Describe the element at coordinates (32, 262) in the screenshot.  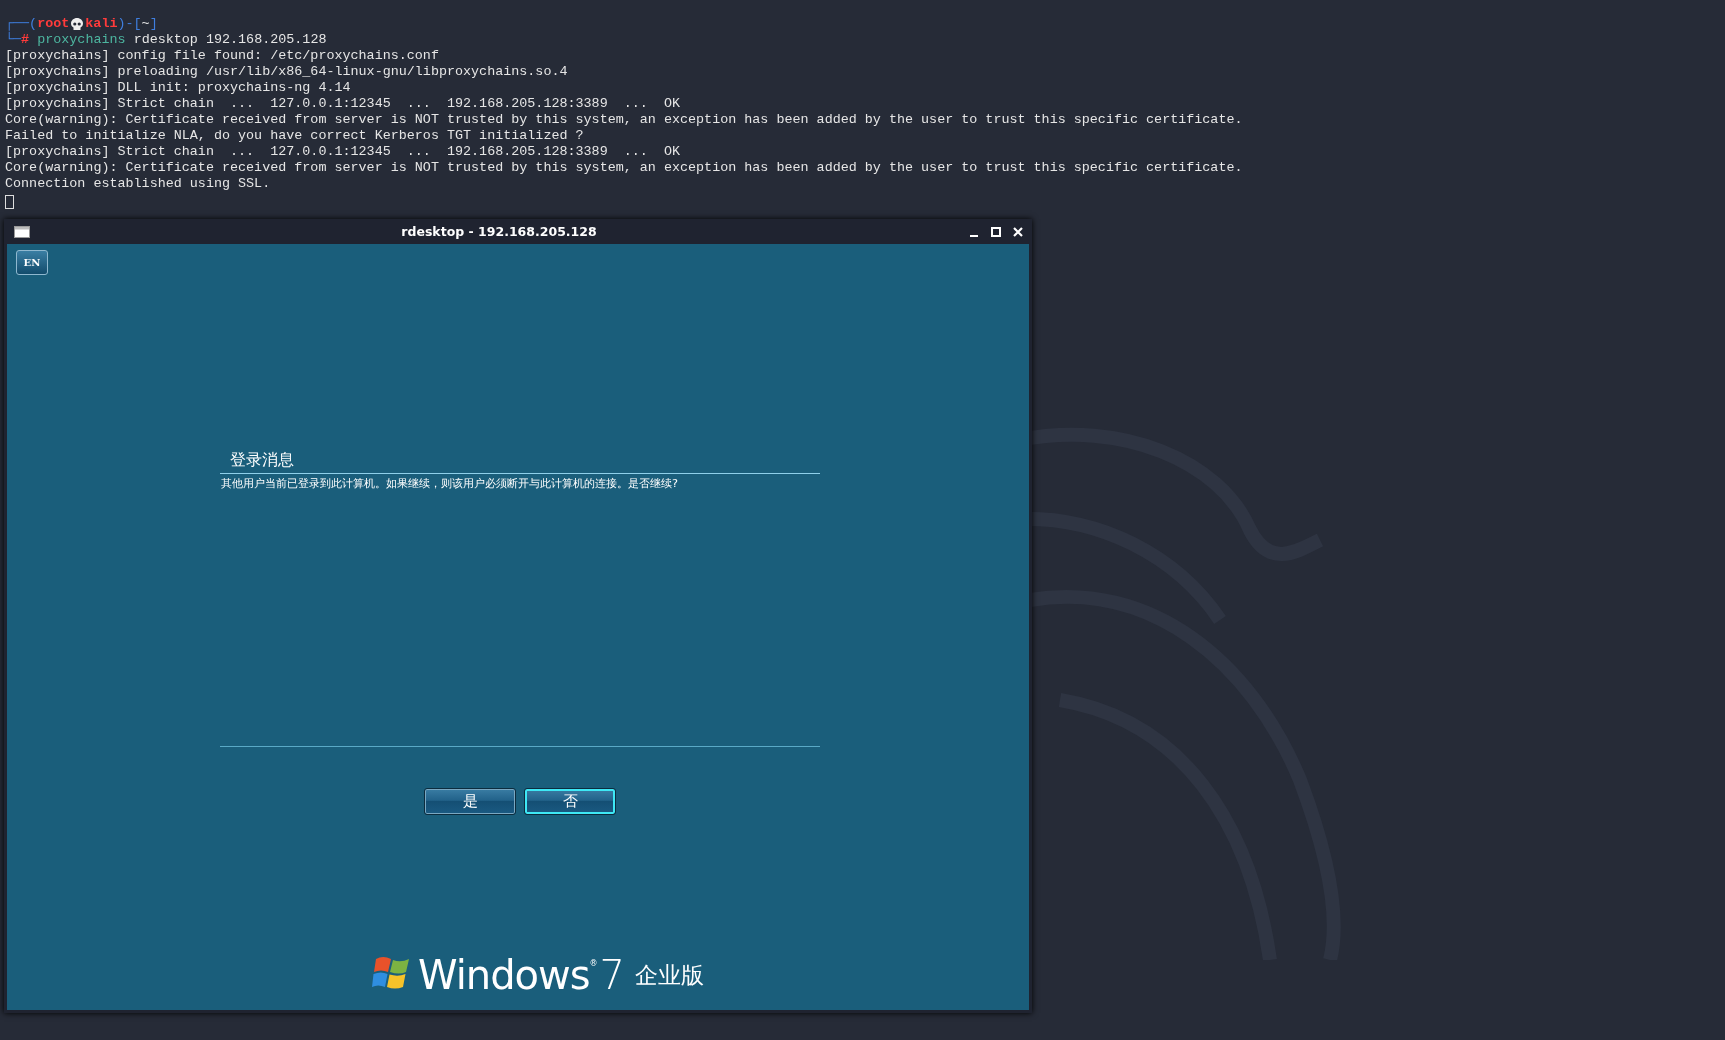
I see `language-button: EN` at that location.